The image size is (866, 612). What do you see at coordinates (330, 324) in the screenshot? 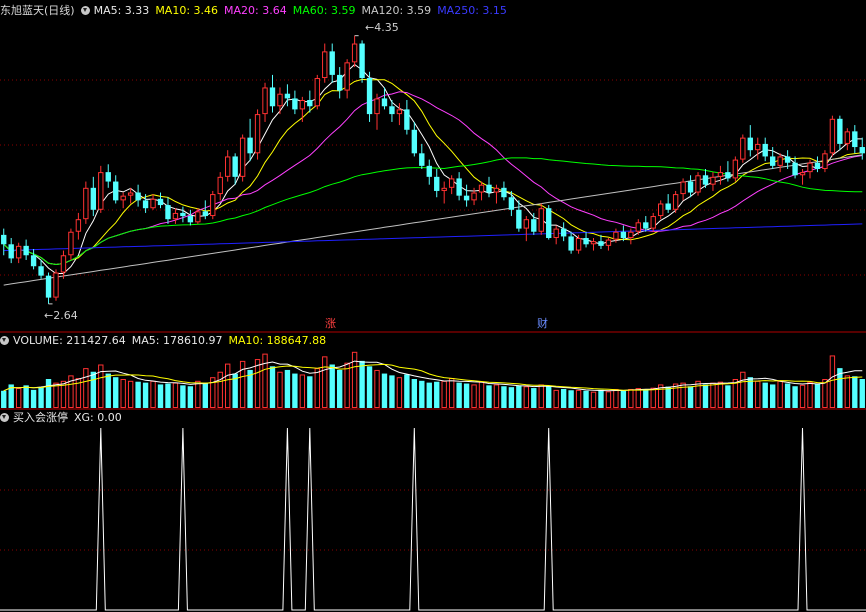
I see `zhang-event-marker: 涨` at bounding box center [330, 324].